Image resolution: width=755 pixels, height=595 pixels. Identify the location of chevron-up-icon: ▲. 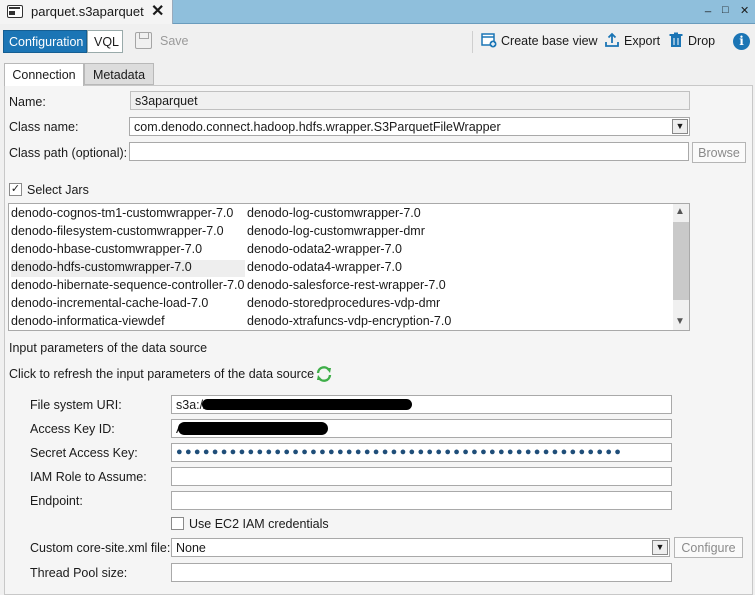
(680, 211).